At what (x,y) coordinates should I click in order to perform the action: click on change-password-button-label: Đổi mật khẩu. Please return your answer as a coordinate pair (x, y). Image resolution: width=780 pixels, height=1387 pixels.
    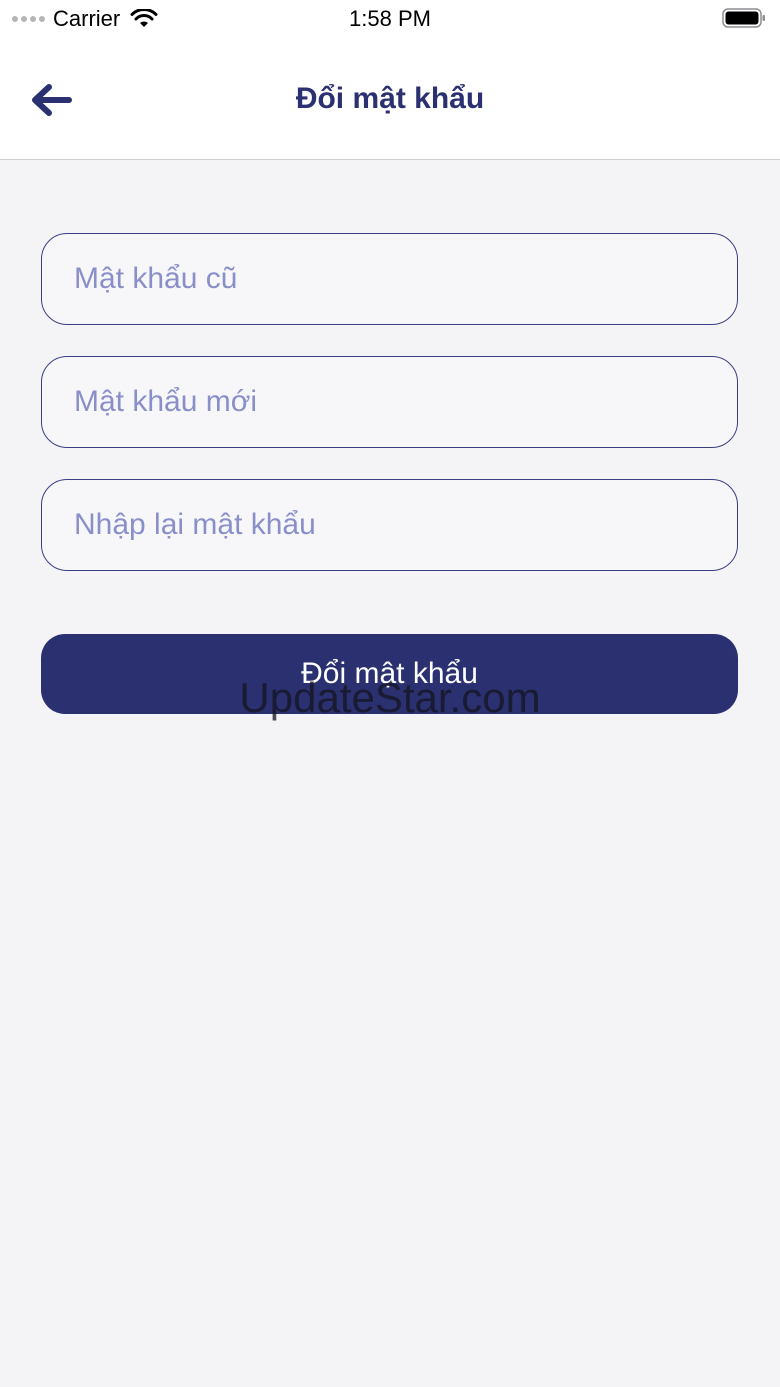
    Looking at the image, I should click on (389, 673).